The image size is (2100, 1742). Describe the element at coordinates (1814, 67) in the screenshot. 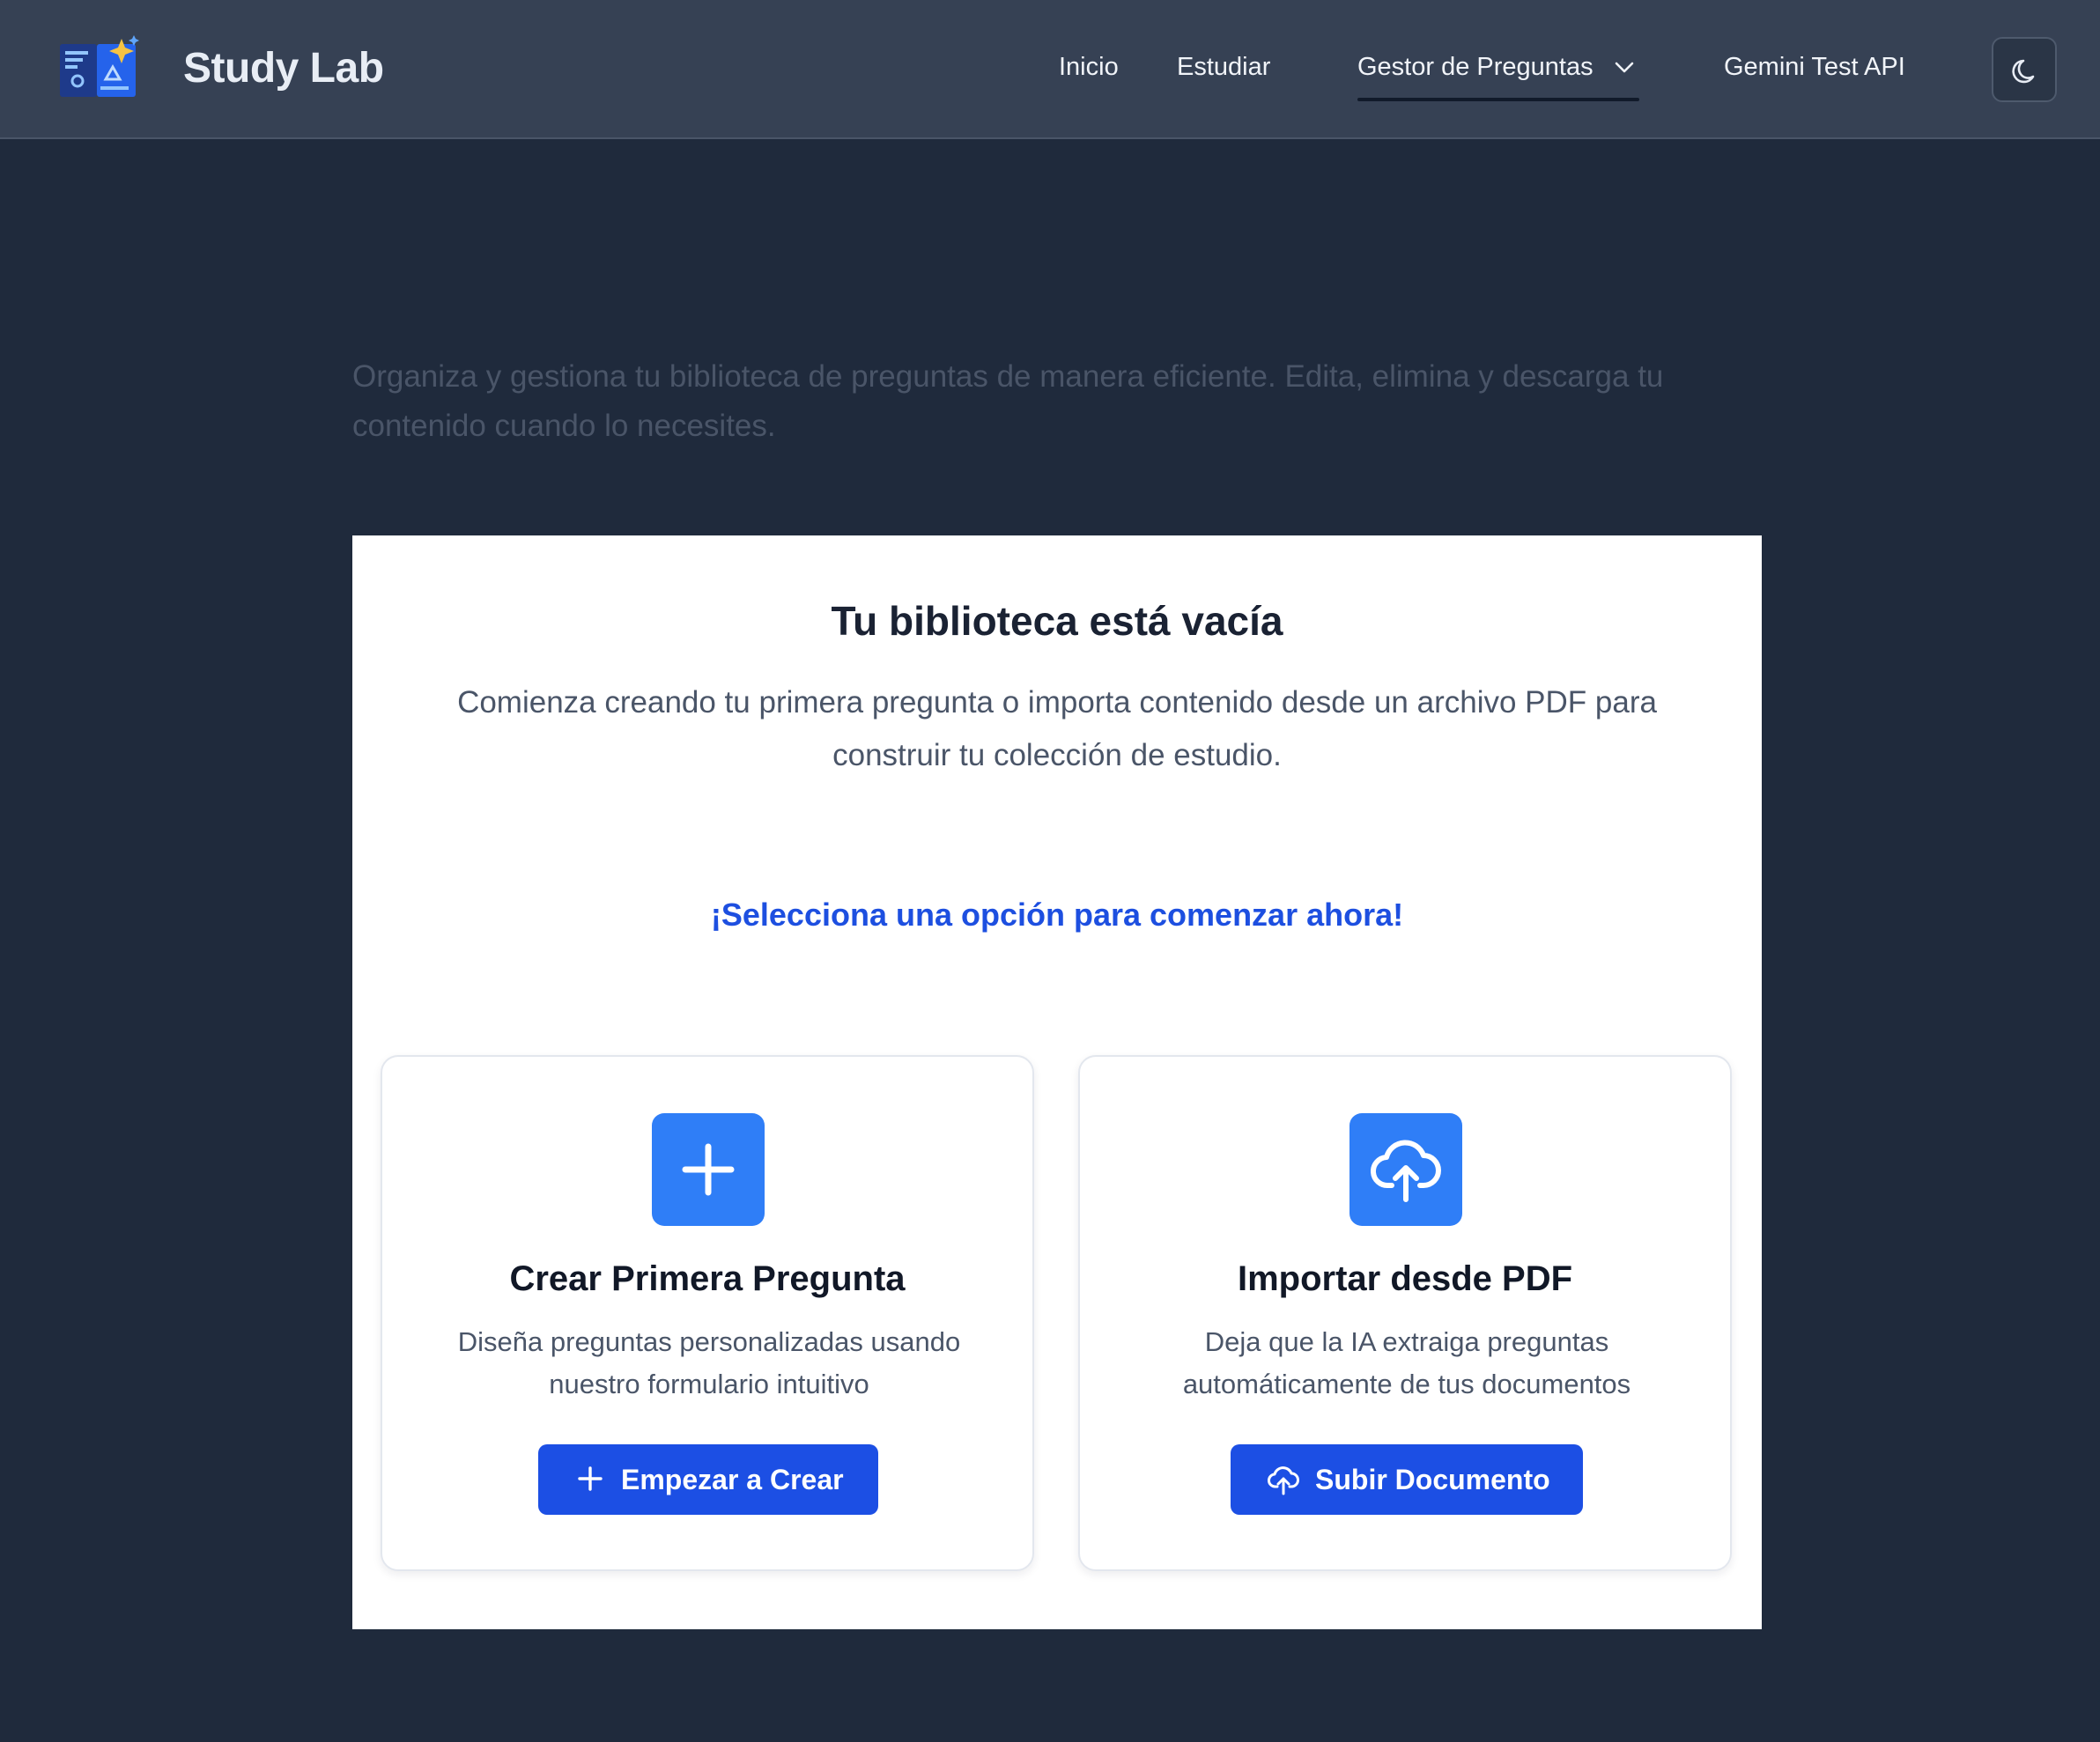

I see `nav-gemini-test-api: Gemini Test API` at that location.